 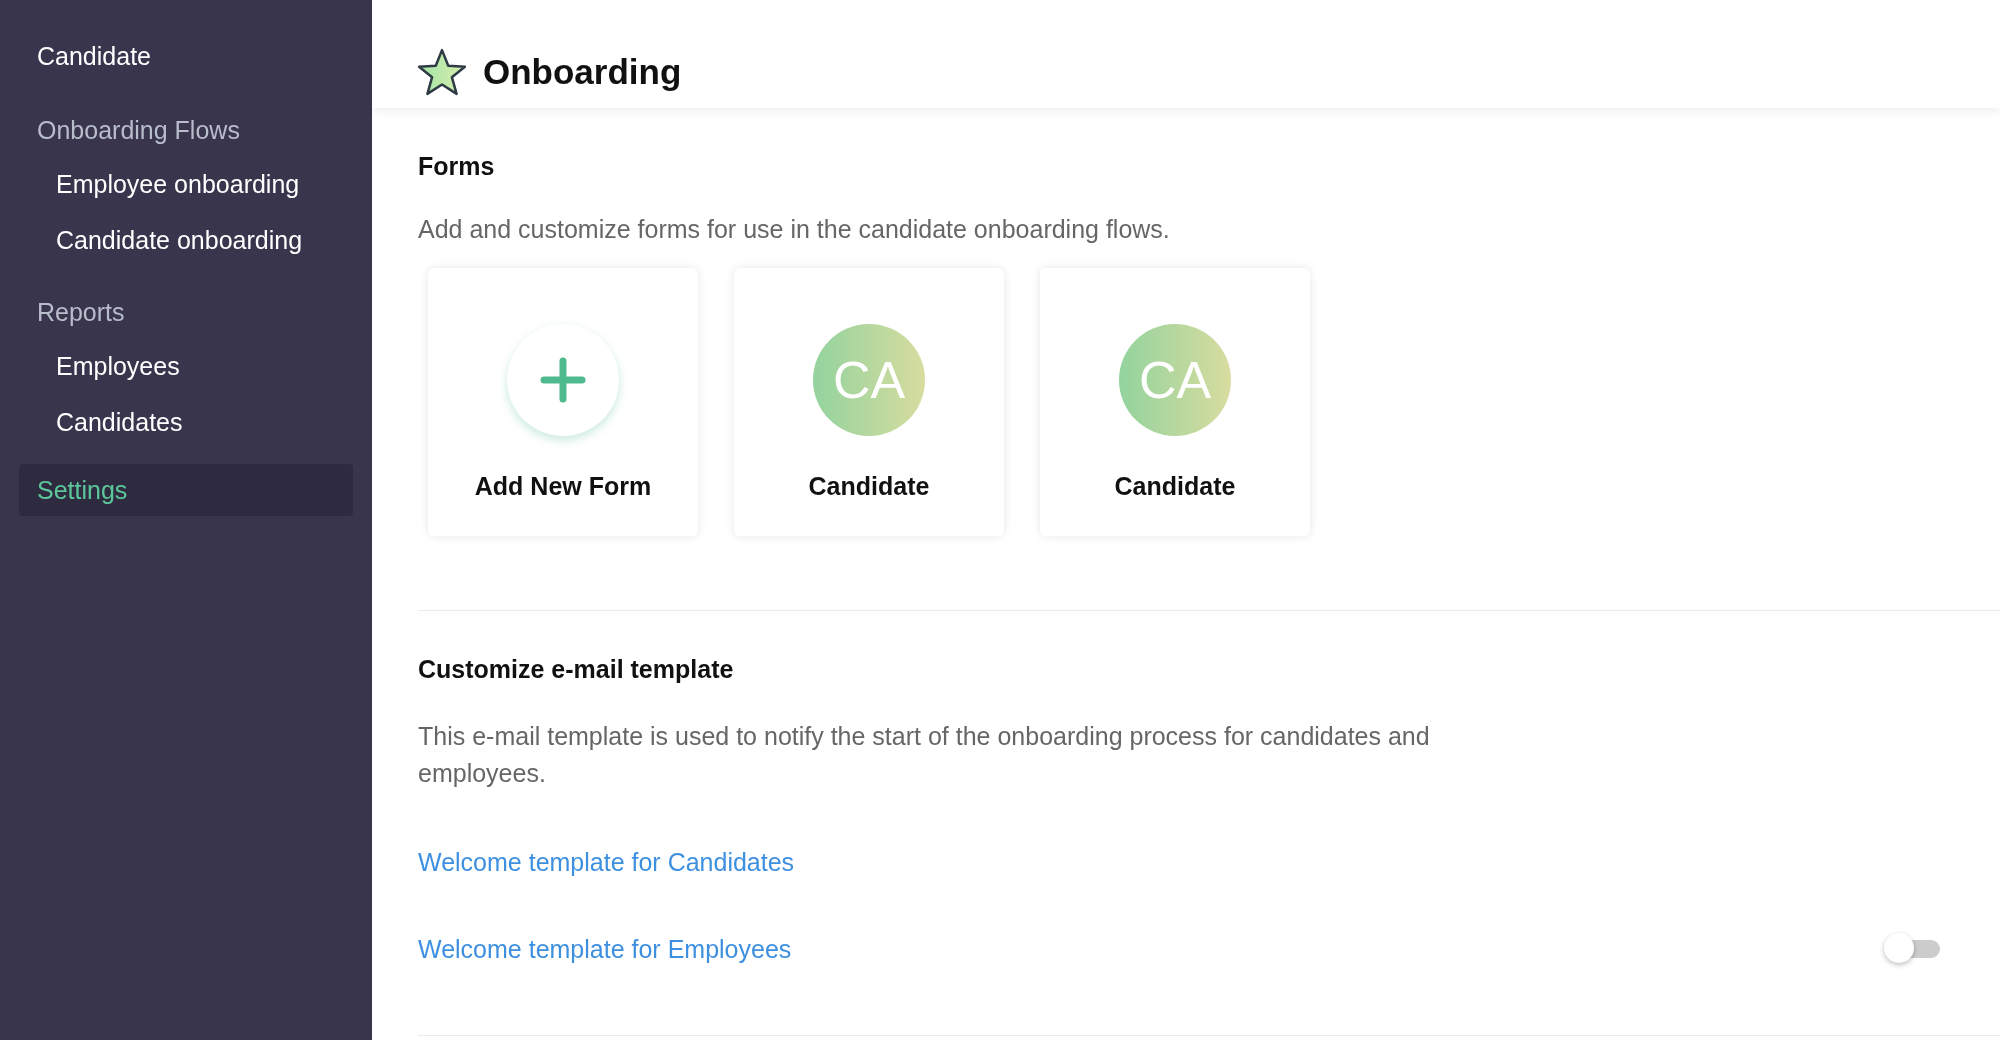 I want to click on sidebar-heading: Reports, so click(x=81, y=312).